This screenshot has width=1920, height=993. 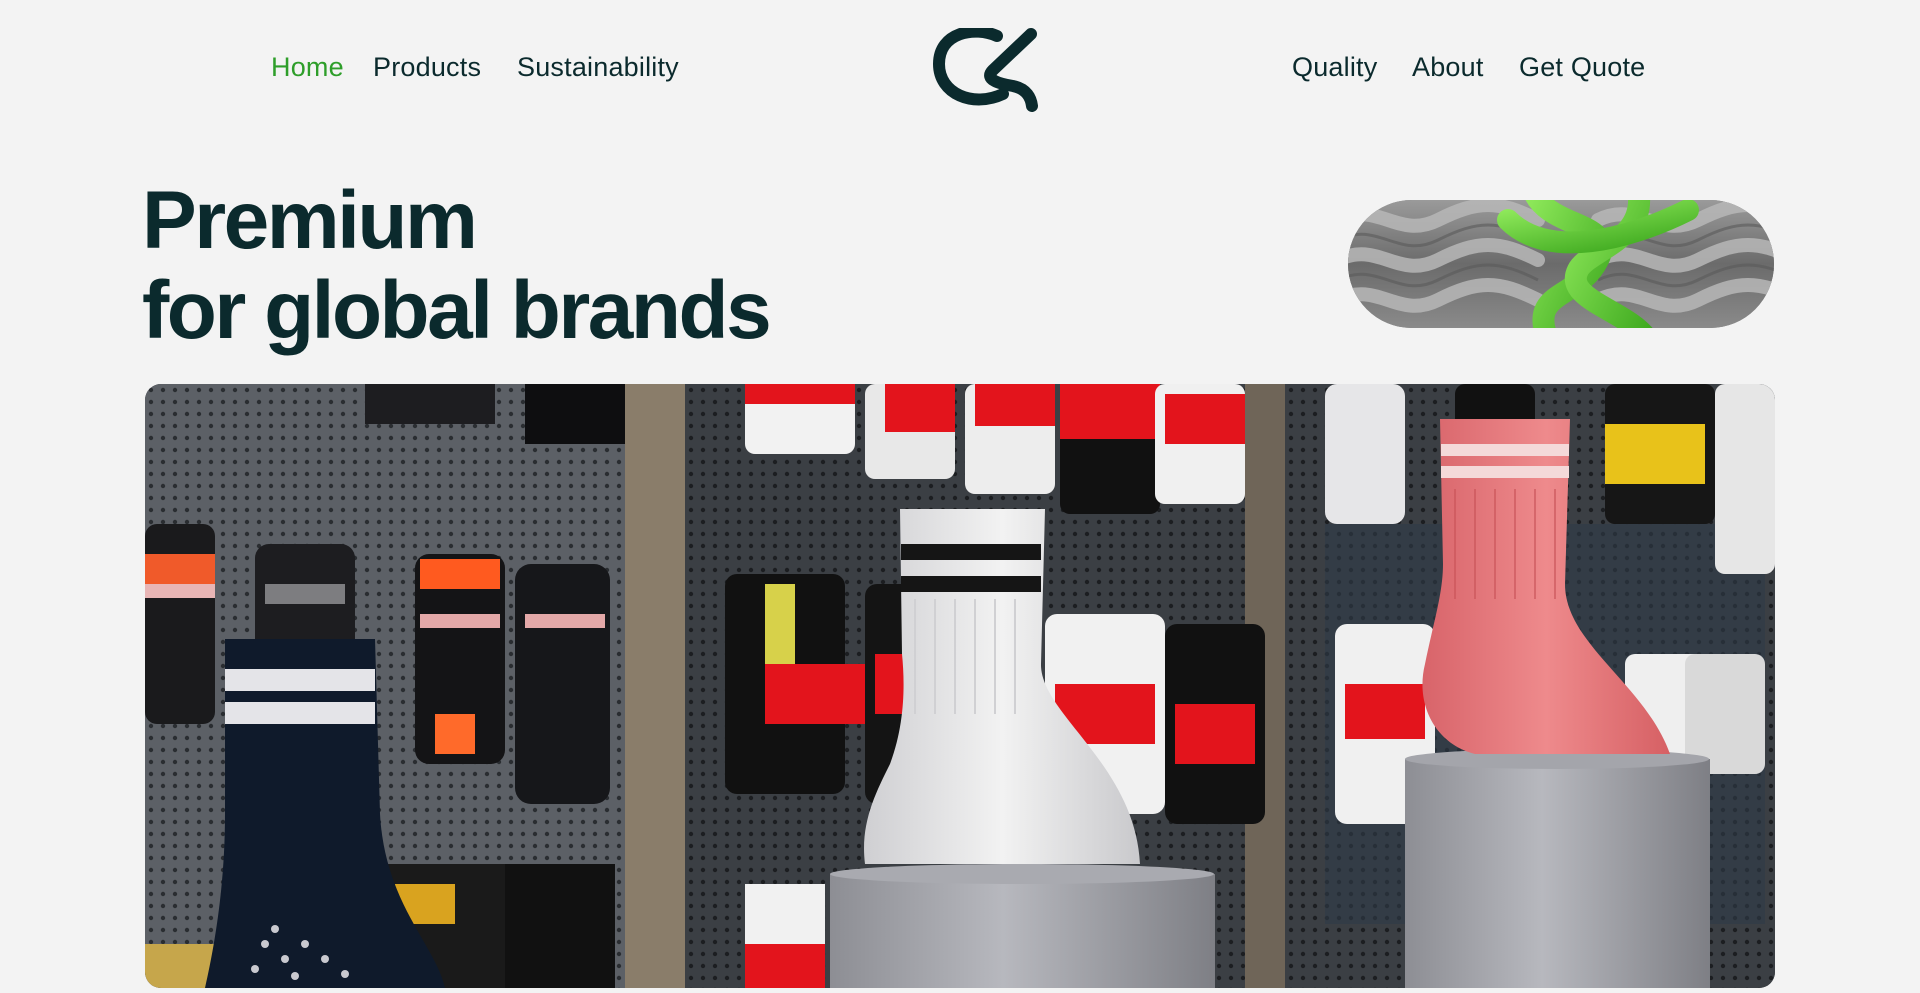 What do you see at coordinates (457, 310) in the screenshot?
I see `hero-title-line-2: for global brands` at bounding box center [457, 310].